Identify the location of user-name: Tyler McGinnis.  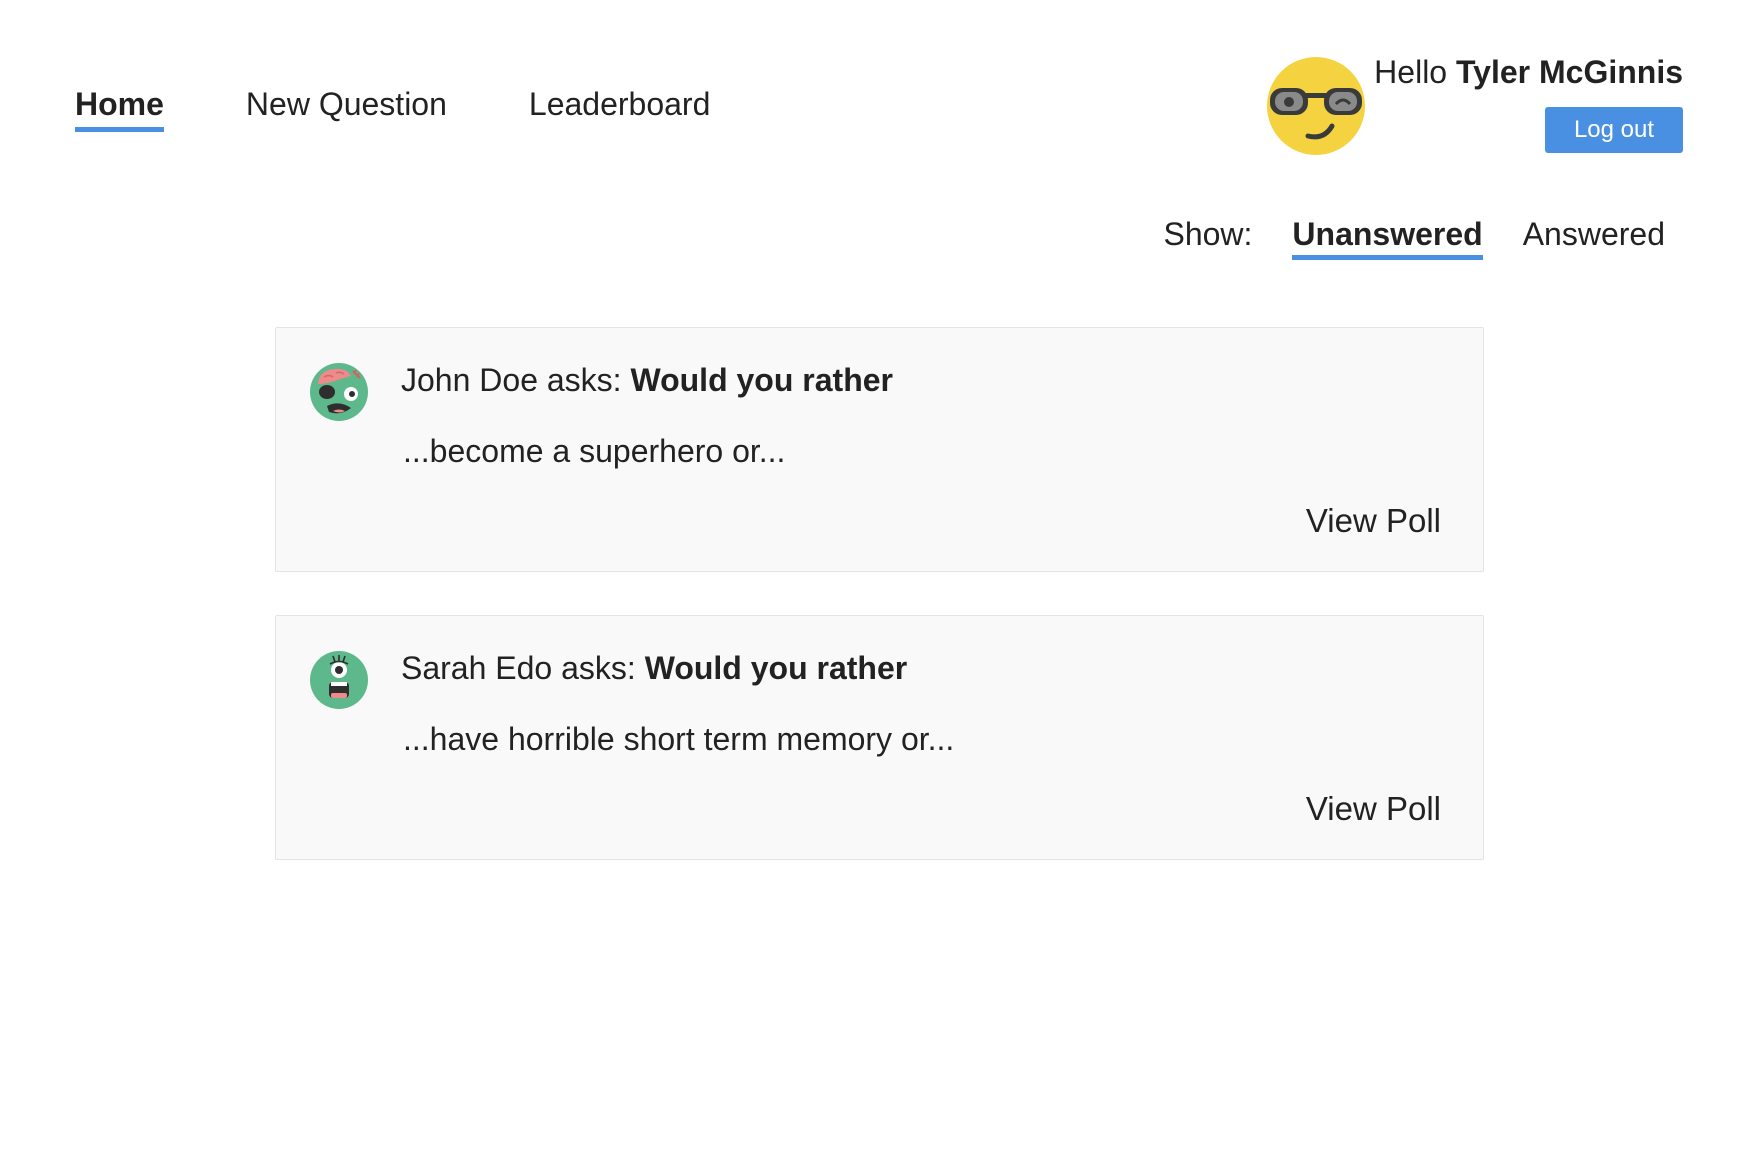
(1569, 72).